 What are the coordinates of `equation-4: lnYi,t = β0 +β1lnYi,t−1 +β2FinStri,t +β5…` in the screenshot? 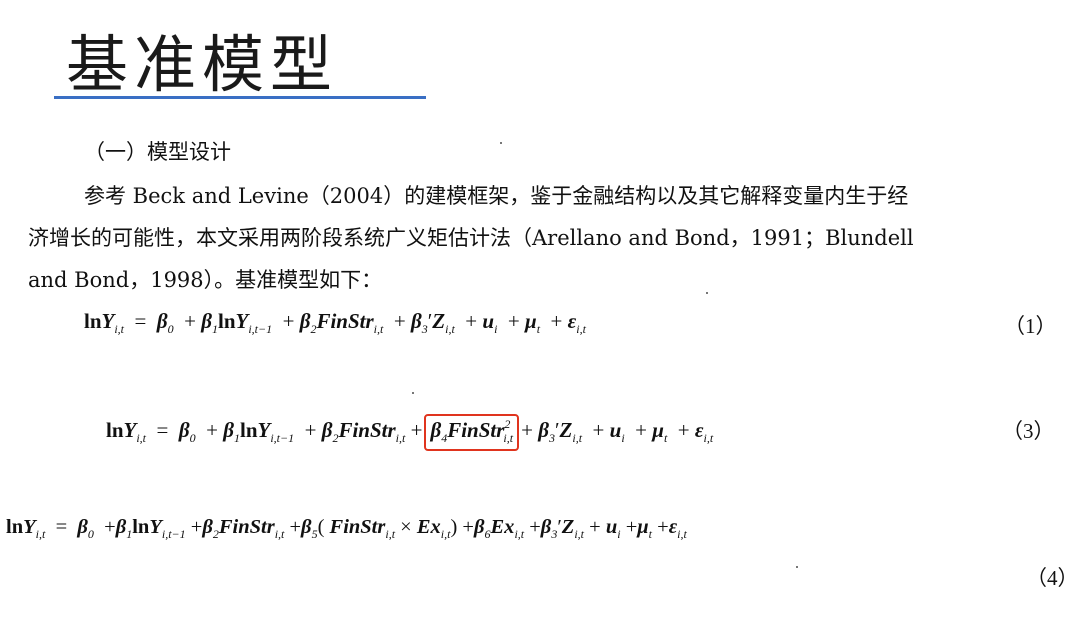 It's located at (346, 528).